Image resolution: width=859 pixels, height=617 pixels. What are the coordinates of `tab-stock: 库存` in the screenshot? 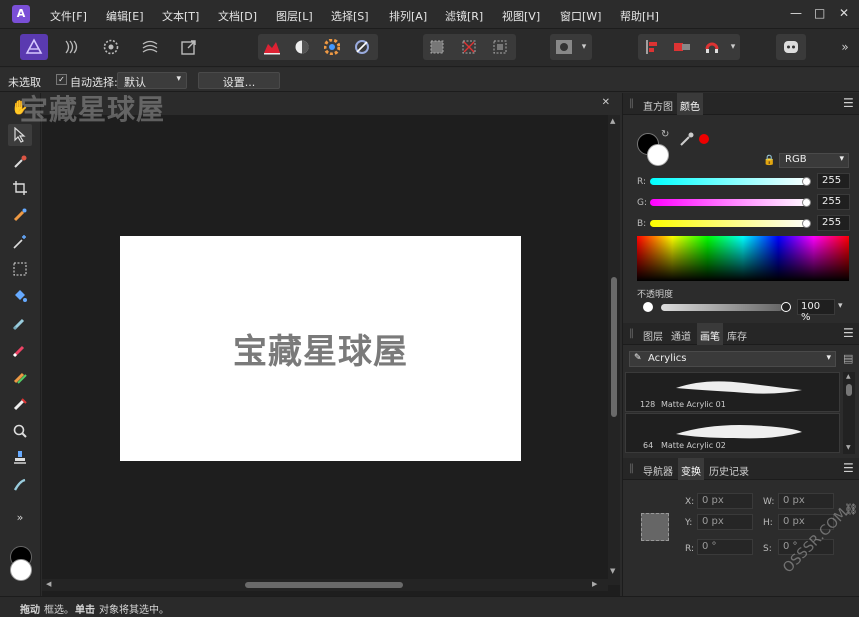 It's located at (737, 335).